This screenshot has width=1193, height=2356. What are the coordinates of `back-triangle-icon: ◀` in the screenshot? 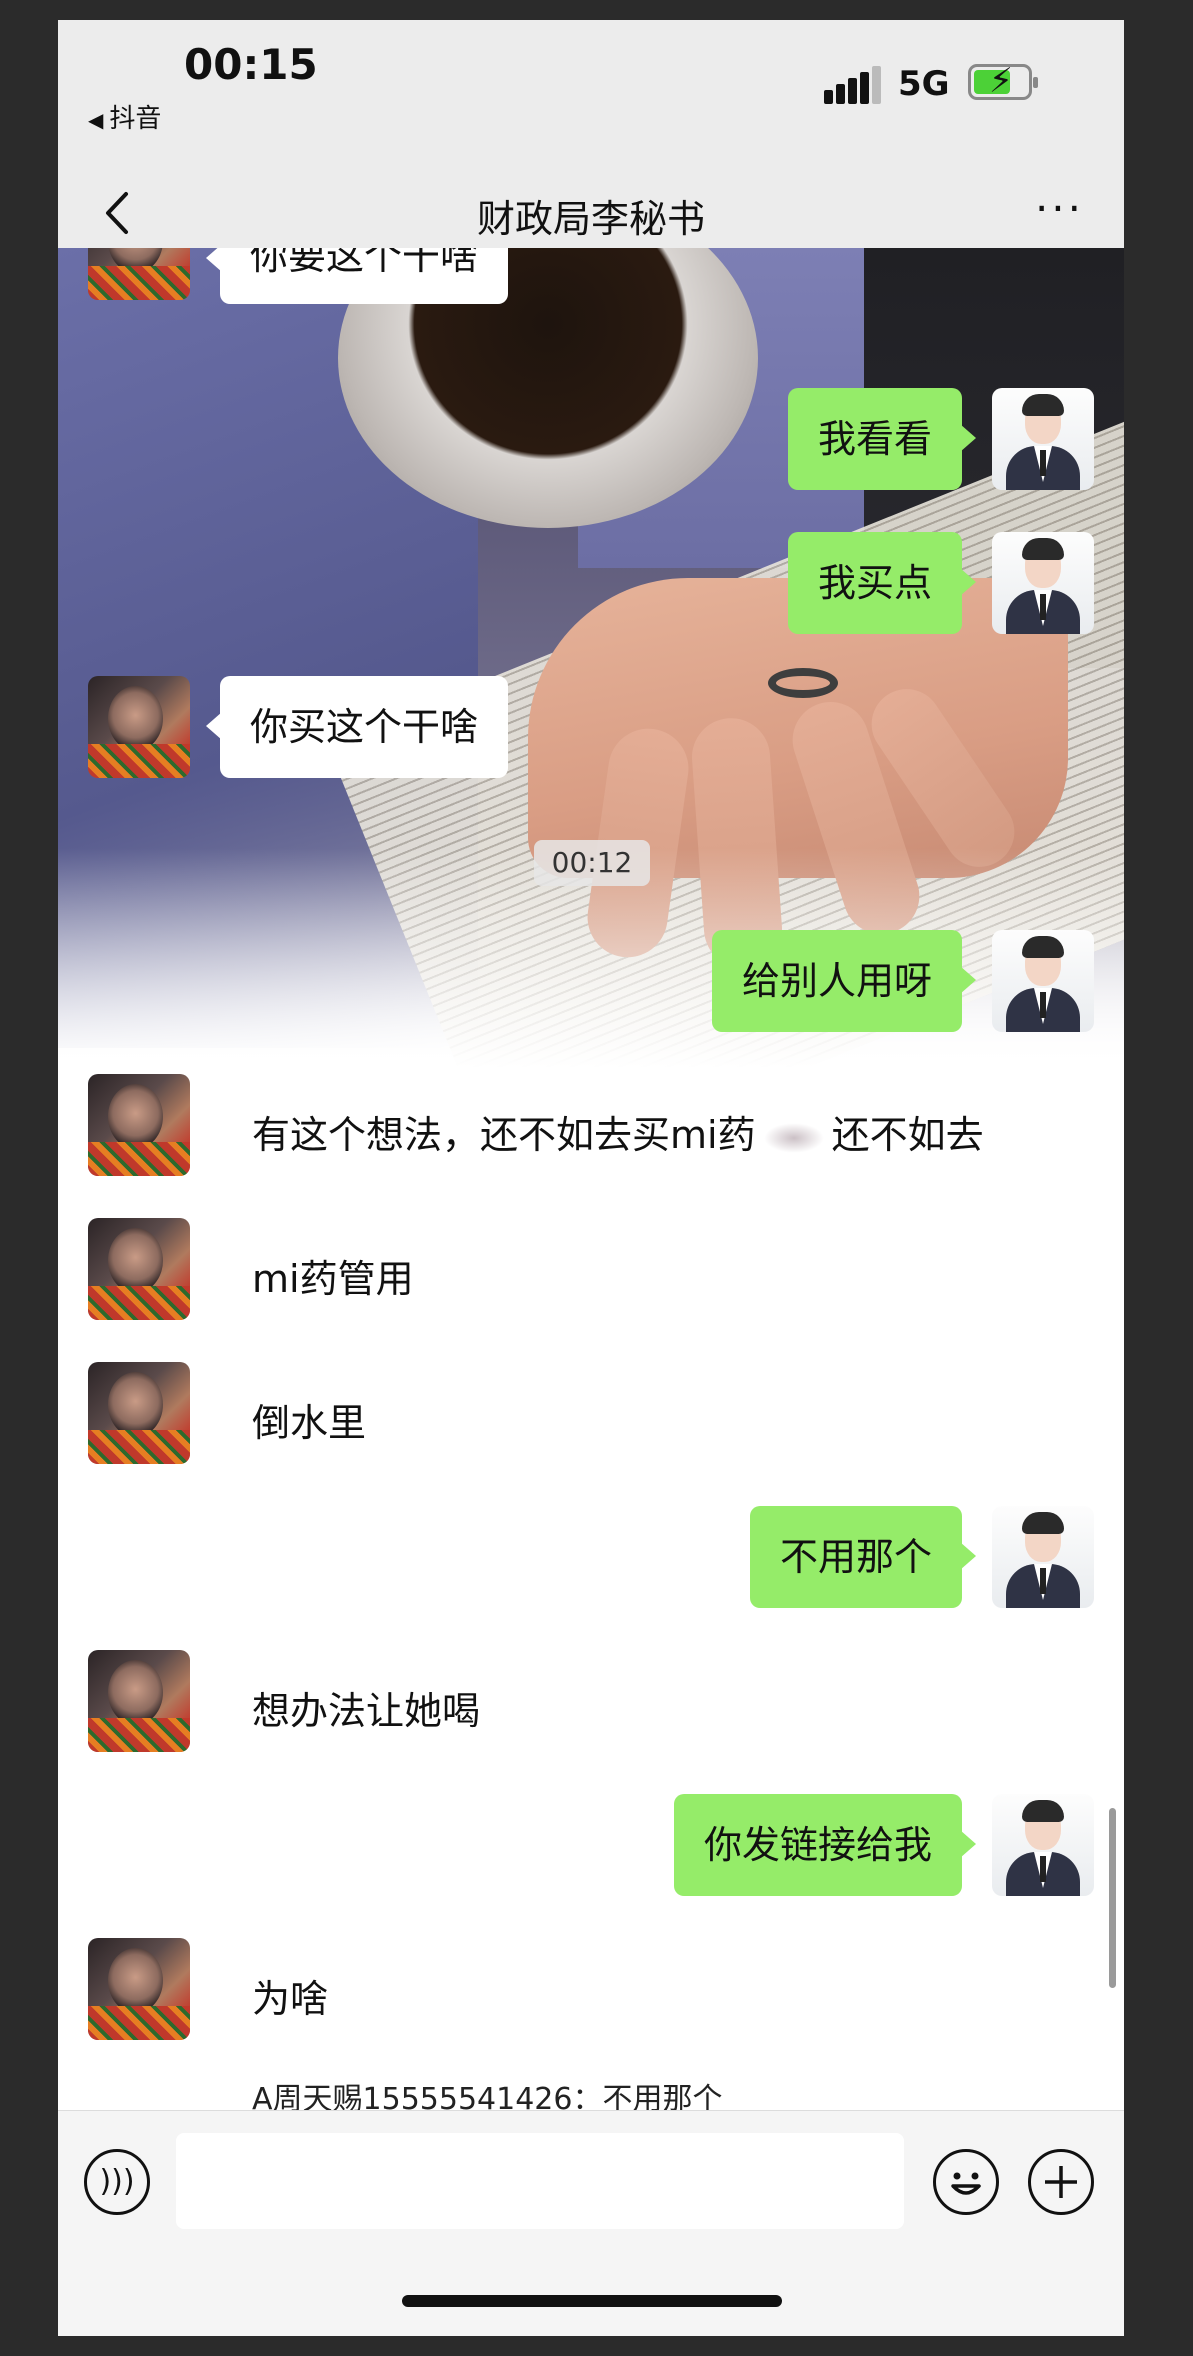 It's located at (96, 120).